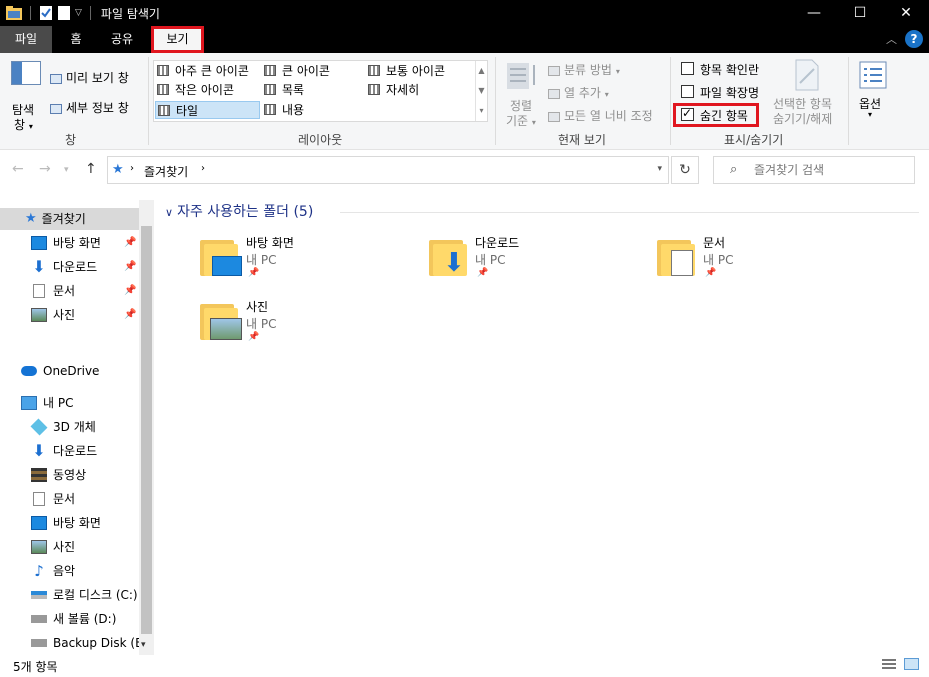 This screenshot has height=677, width=929. Describe the element at coordinates (70, 475) in the screenshot. I see `sidebar-item-label: 동영상` at that location.